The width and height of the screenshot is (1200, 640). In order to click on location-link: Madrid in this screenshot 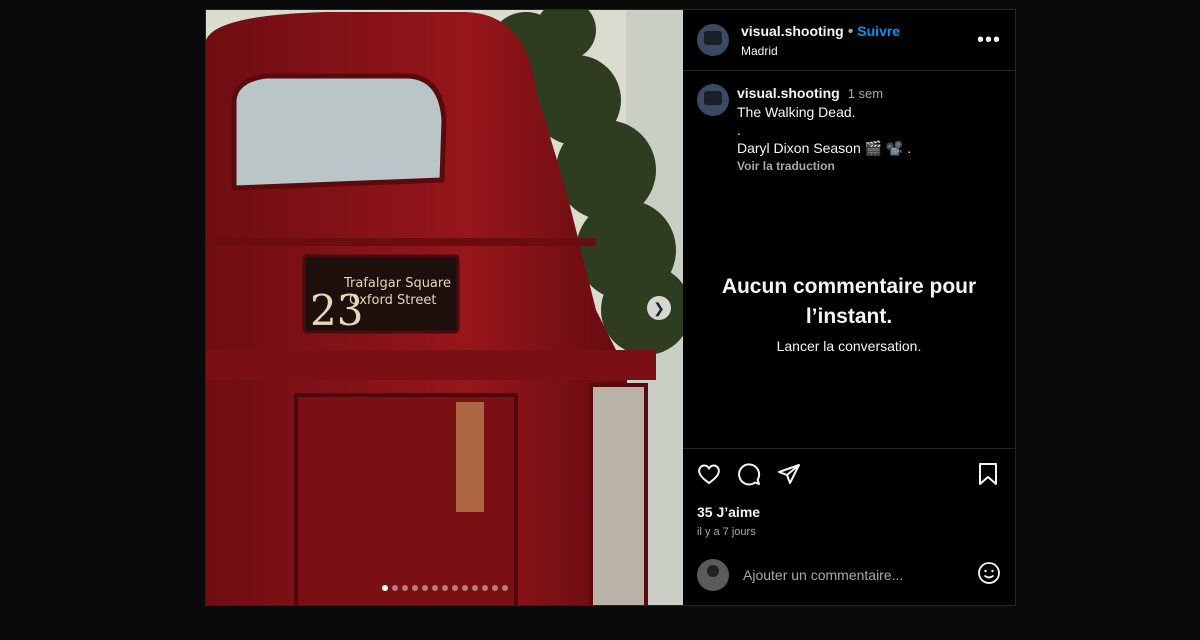, I will do `click(859, 51)`.